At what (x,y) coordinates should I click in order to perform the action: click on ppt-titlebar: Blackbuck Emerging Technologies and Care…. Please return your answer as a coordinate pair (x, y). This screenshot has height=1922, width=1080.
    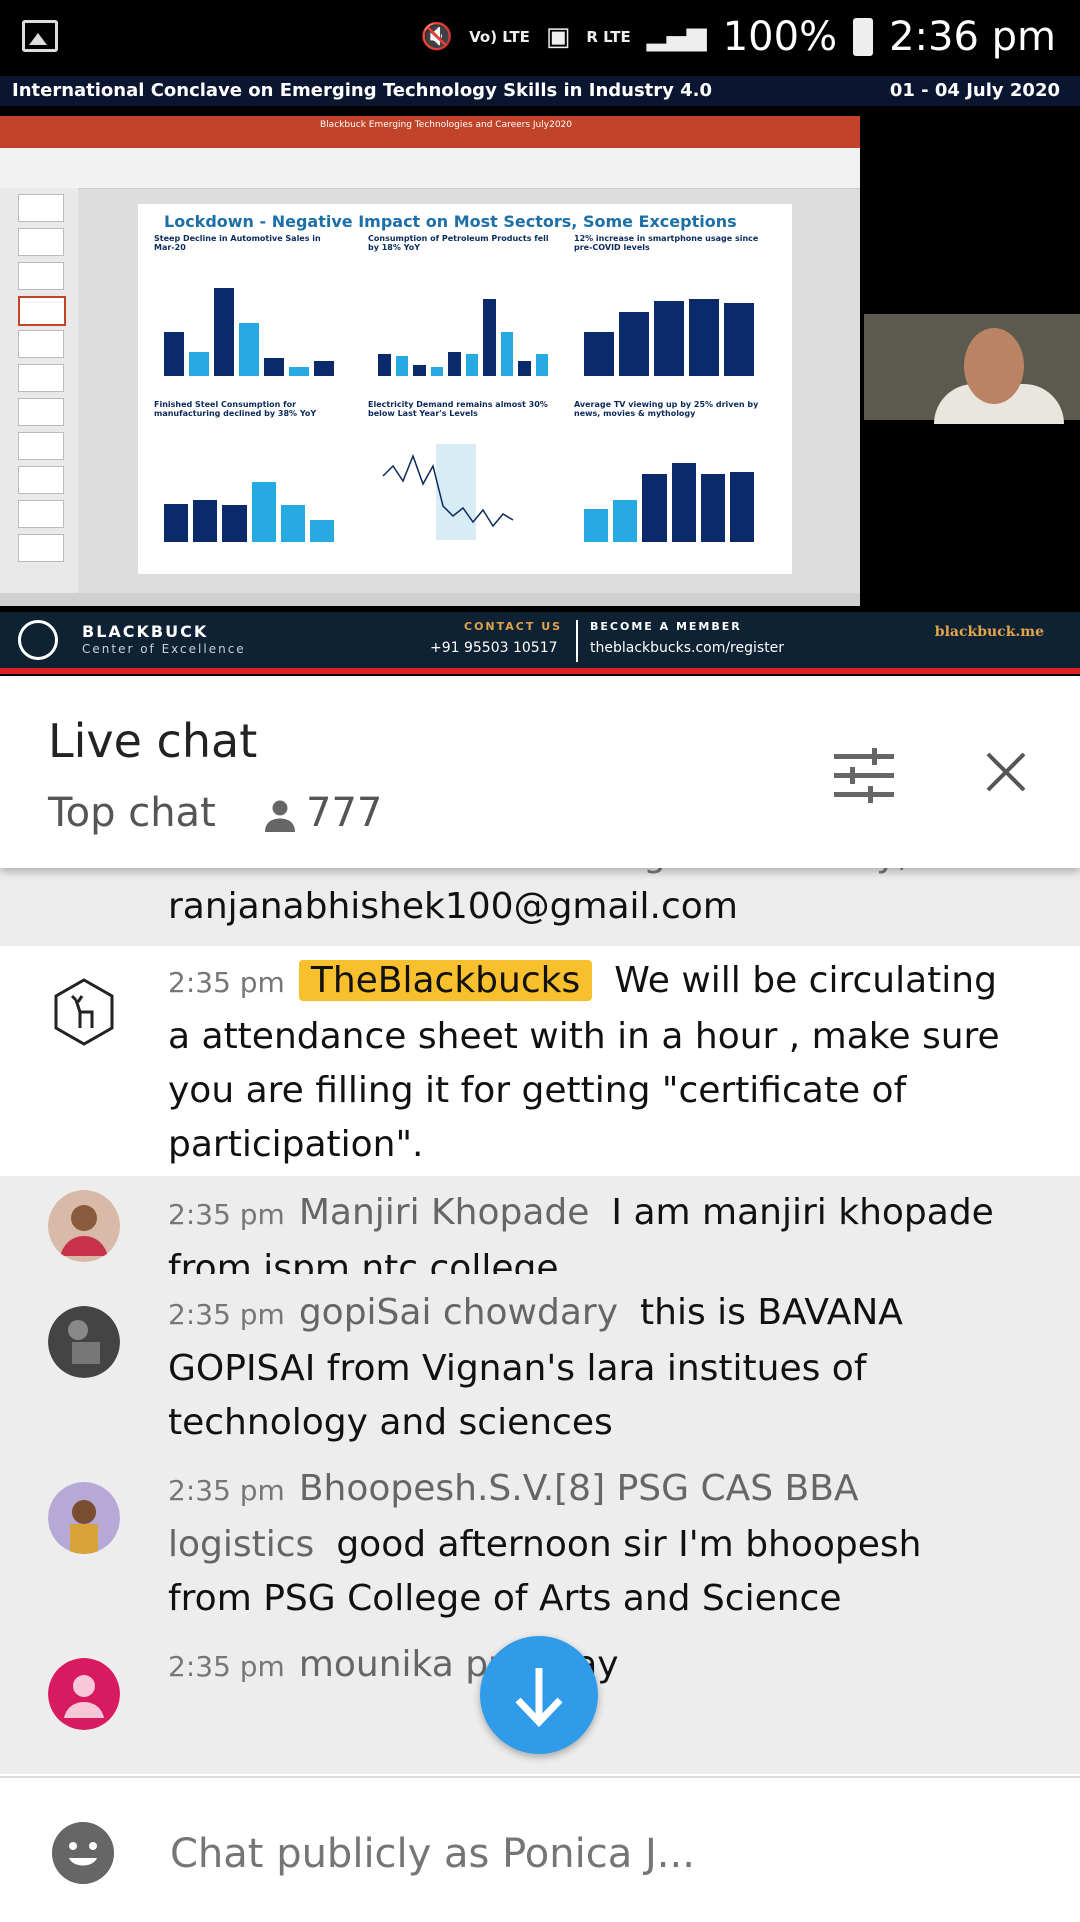
    Looking at the image, I should click on (430, 132).